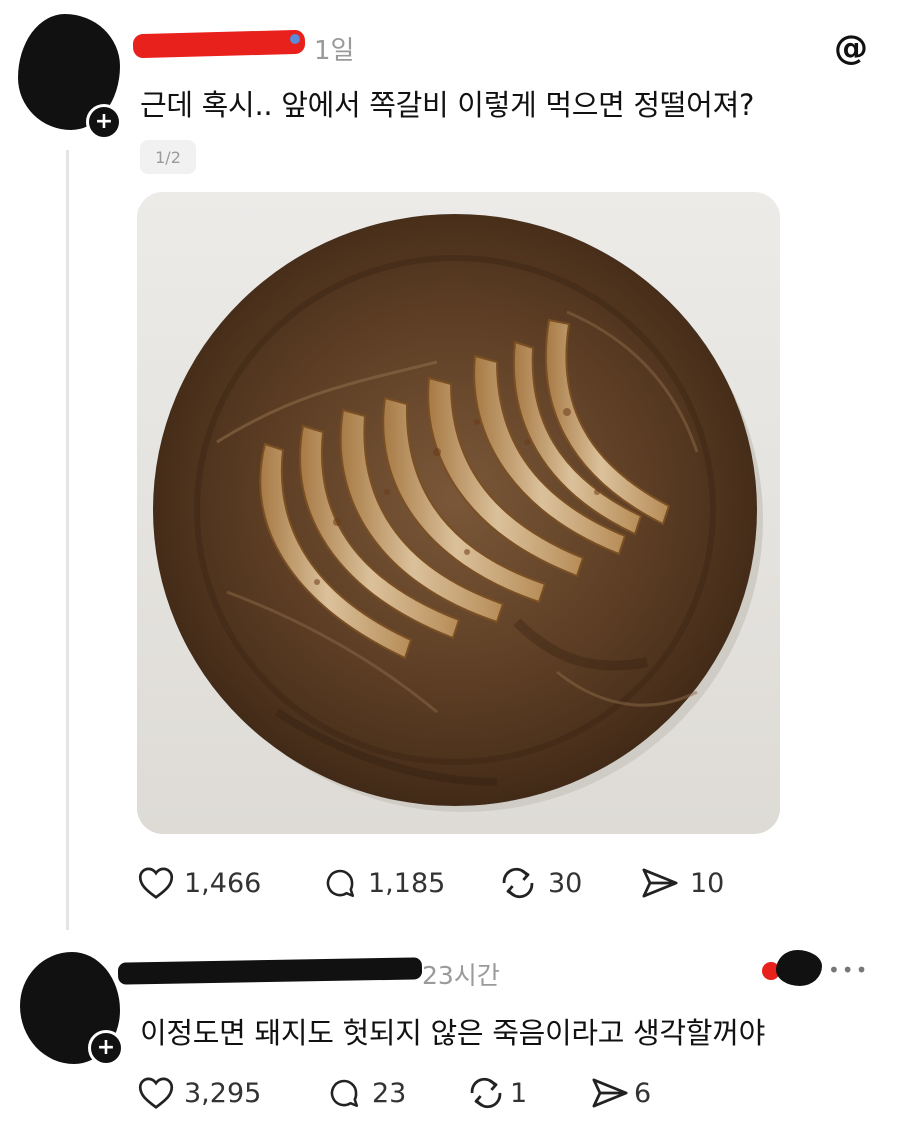 The image size is (900, 1125). I want to click on thread-connector-line, so click(67, 540).